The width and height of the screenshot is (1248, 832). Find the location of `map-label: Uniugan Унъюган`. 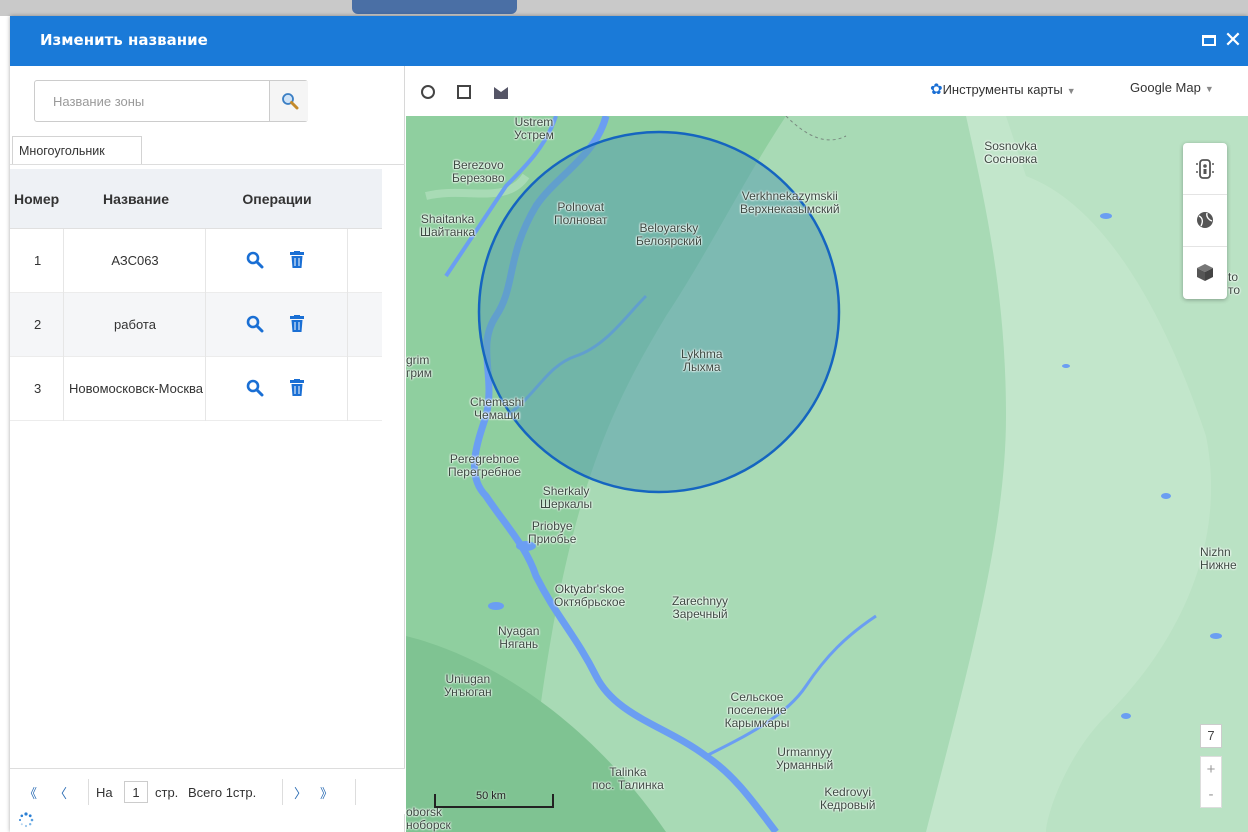

map-label: Uniugan Унъюган is located at coordinates (468, 685).